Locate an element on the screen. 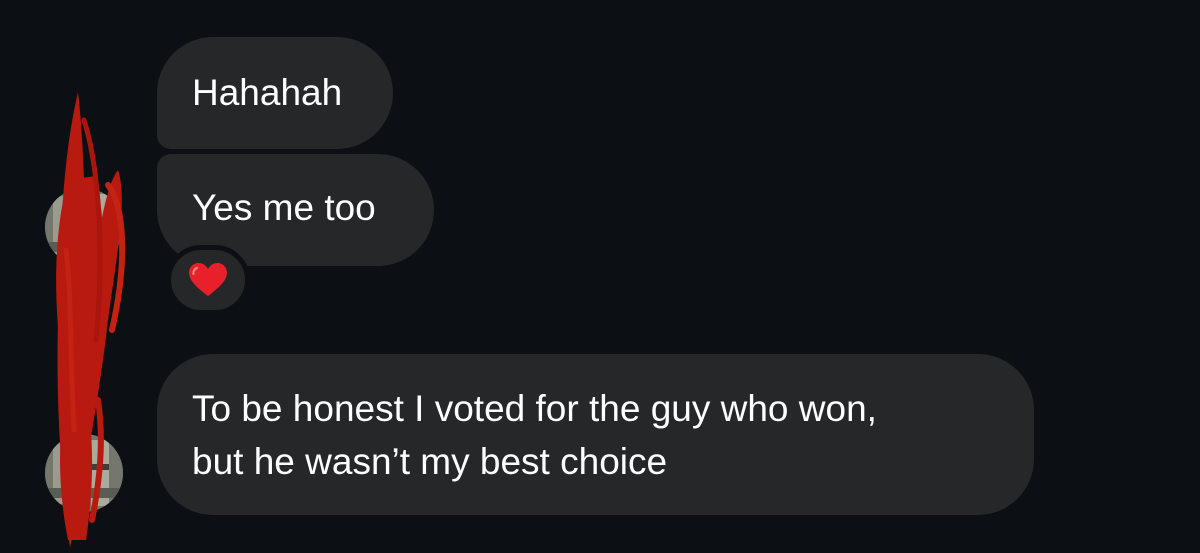 The height and width of the screenshot is (553, 1200). message-text: Yes me too is located at coordinates (284, 207).